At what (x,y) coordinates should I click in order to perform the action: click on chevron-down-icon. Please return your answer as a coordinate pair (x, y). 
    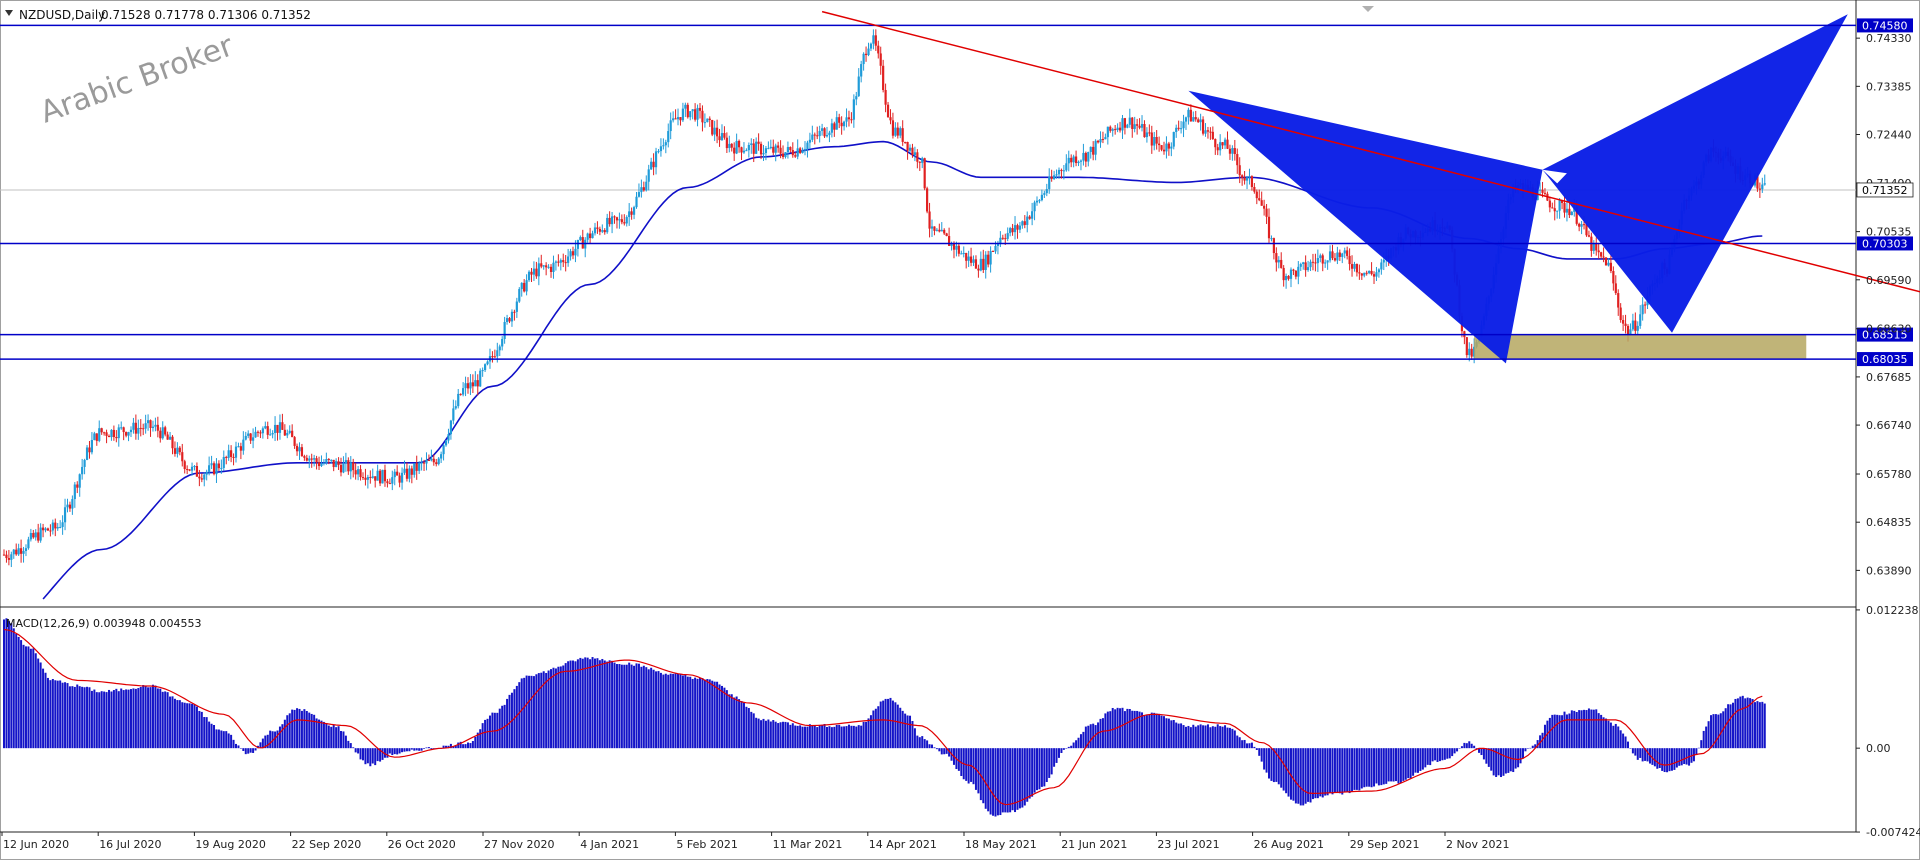
    Looking at the image, I should click on (9, 13).